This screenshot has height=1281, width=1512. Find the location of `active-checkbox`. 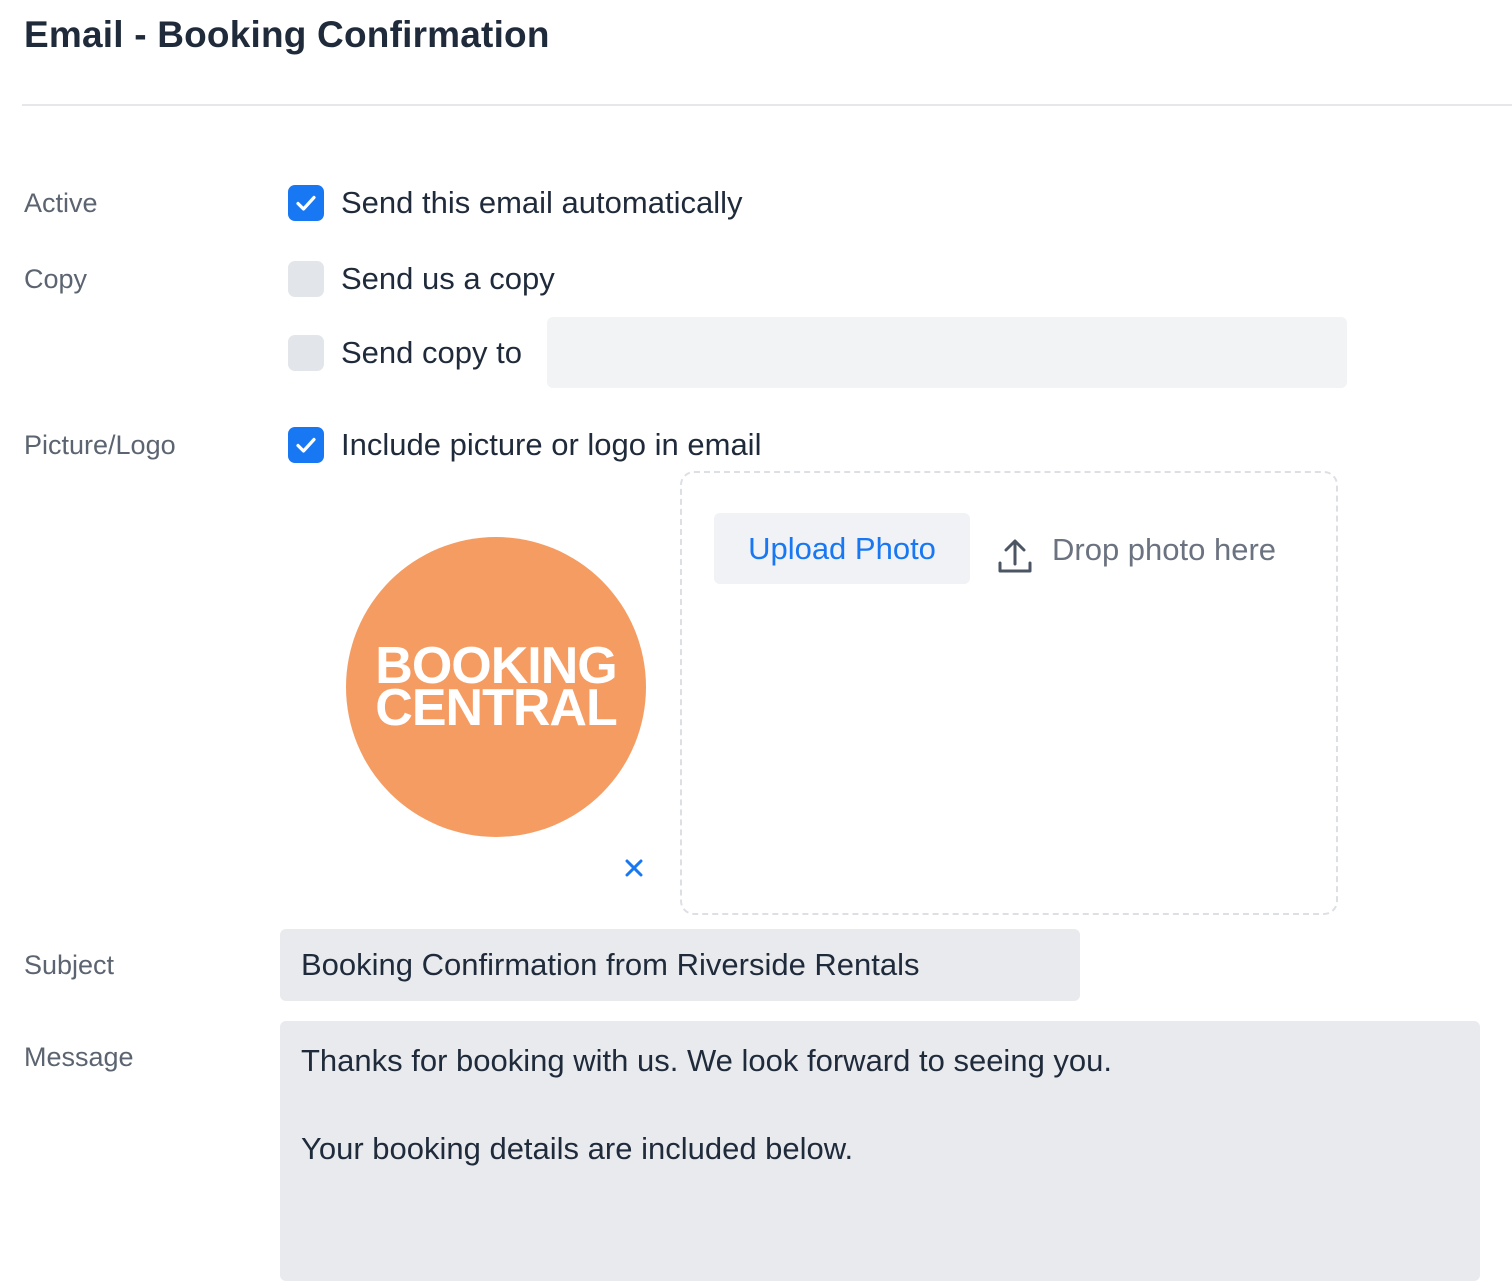

active-checkbox is located at coordinates (306, 203).